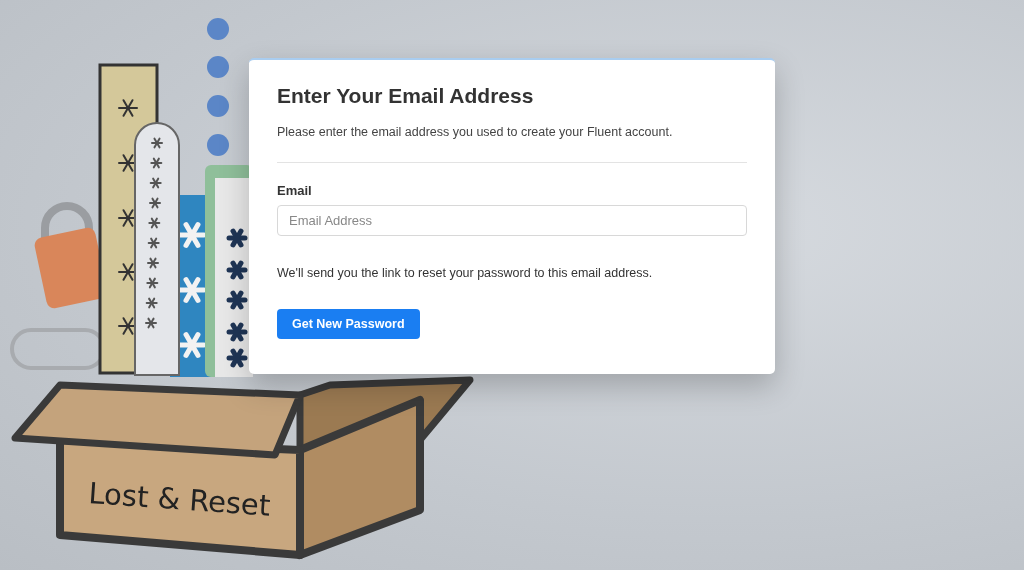  I want to click on email-input: Email Address, so click(512, 220).